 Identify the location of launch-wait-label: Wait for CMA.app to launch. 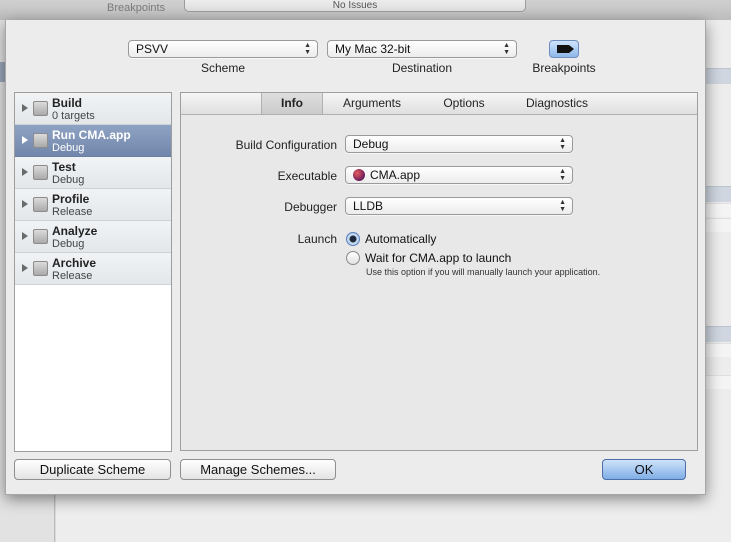
(438, 258).